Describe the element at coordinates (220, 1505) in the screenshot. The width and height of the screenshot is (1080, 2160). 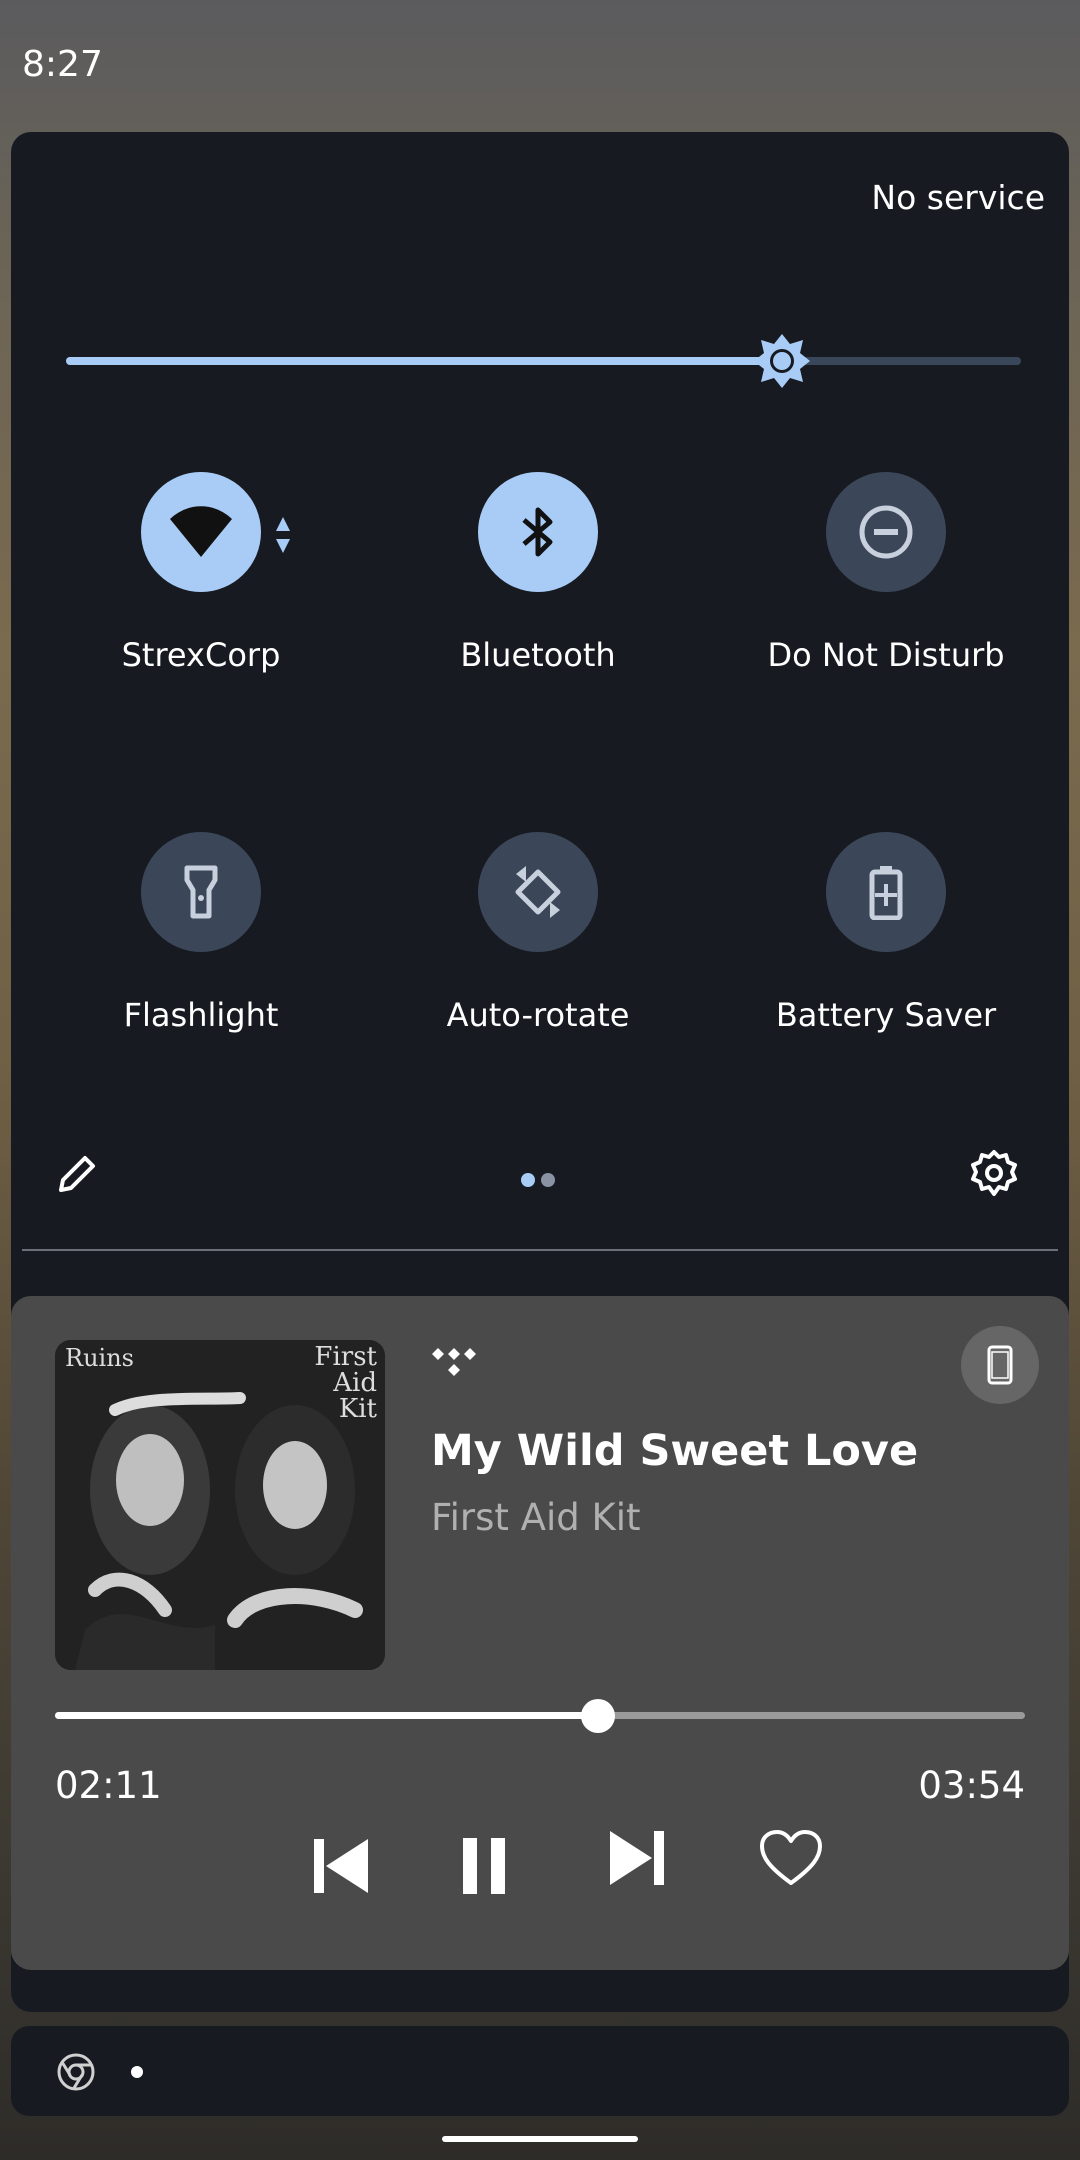
I see `album-art: Ruins First Aid Kit` at that location.